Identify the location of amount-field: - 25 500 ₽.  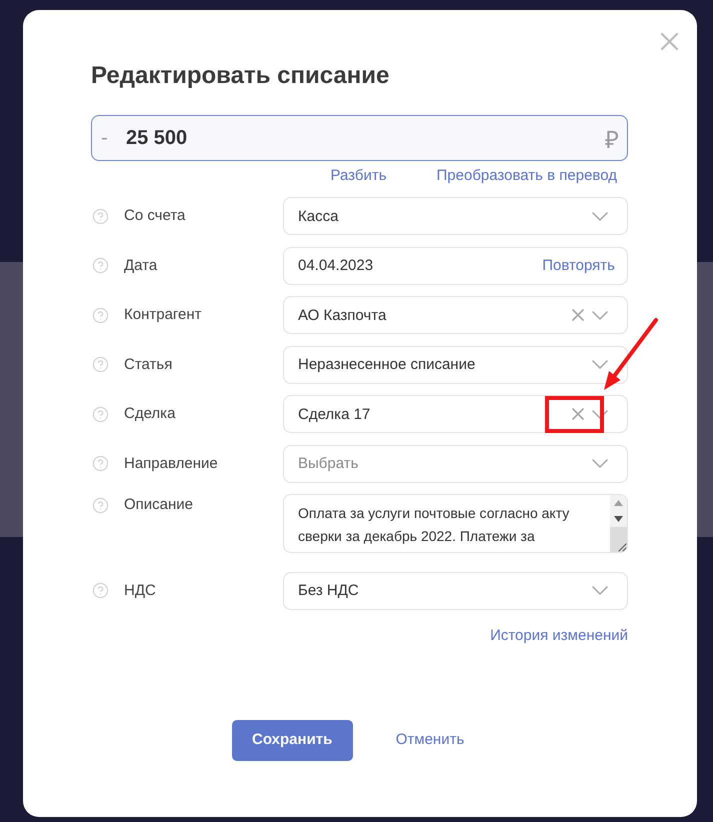
(359, 138).